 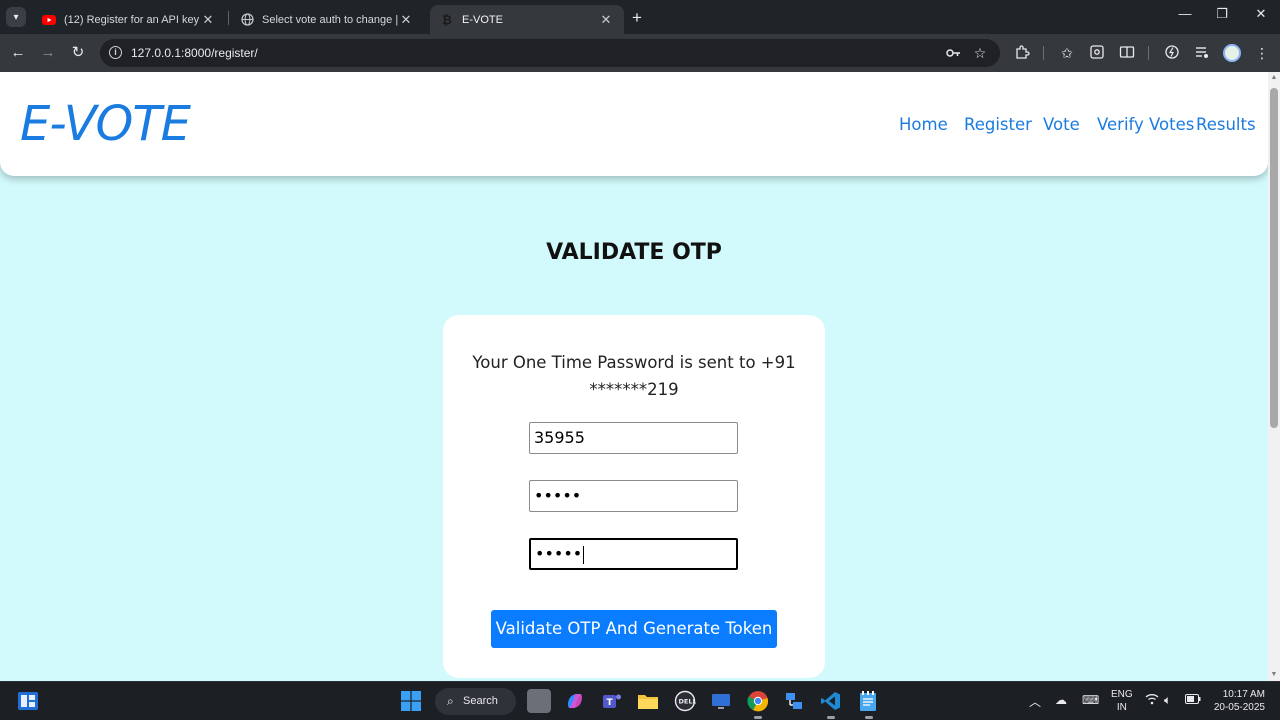 What do you see at coordinates (1185, 13) in the screenshot?
I see `minimize-icon: —` at bounding box center [1185, 13].